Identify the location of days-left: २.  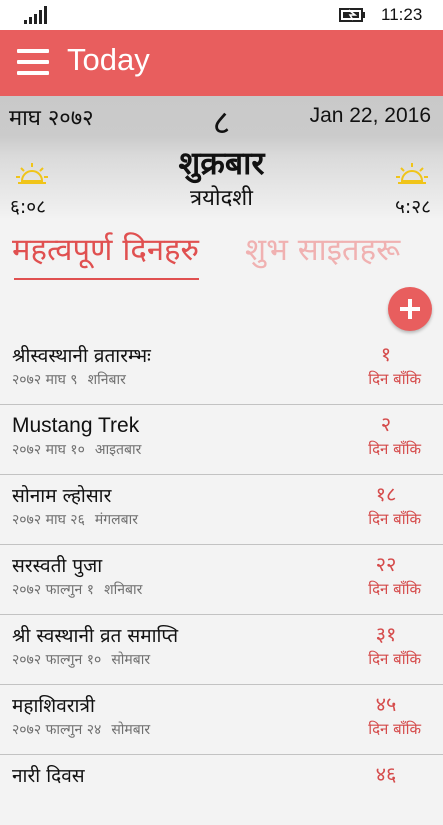
(386, 424).